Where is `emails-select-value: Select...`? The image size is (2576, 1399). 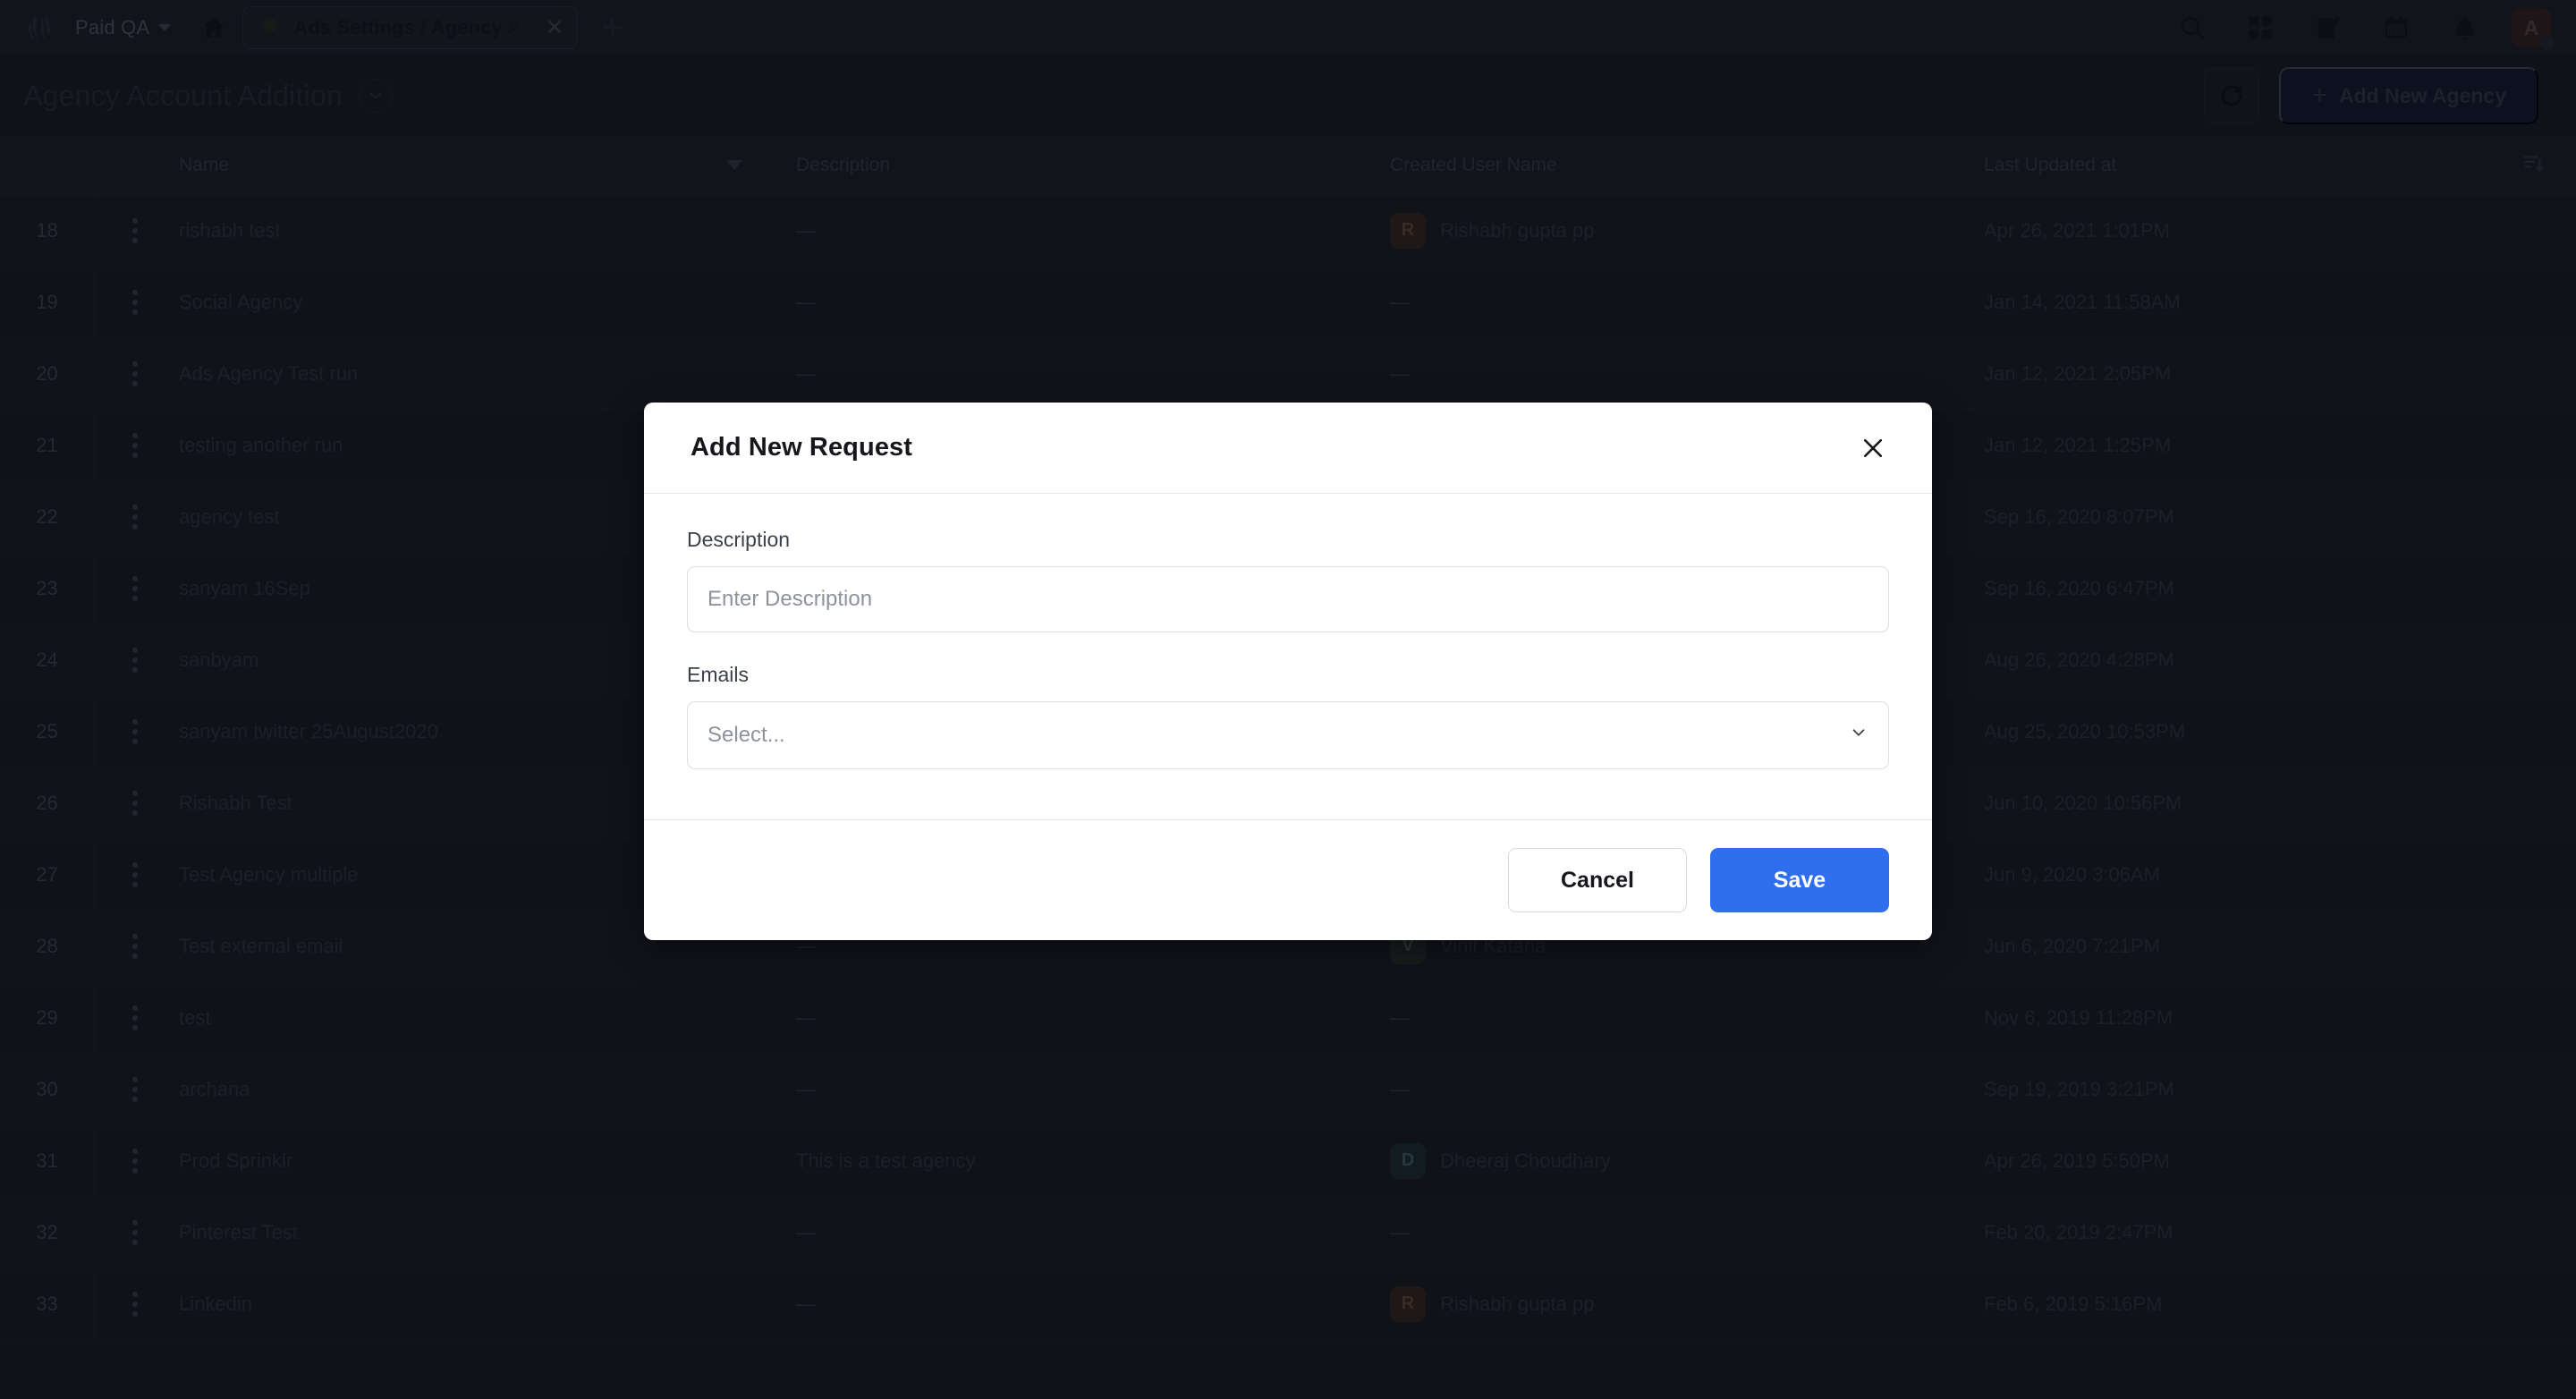
emails-select-value: Select... is located at coordinates (746, 735).